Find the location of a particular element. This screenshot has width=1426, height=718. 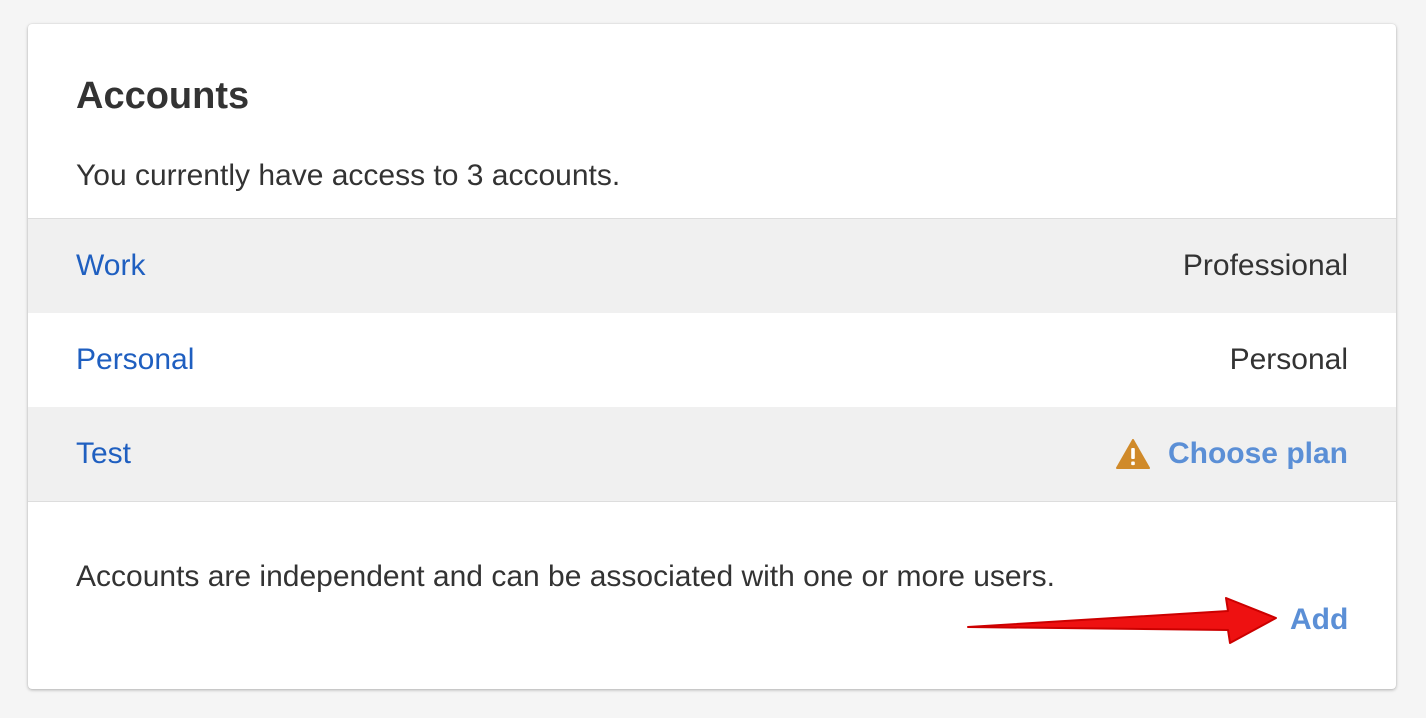

choose-plan-group: Choose plan is located at coordinates (1231, 454).